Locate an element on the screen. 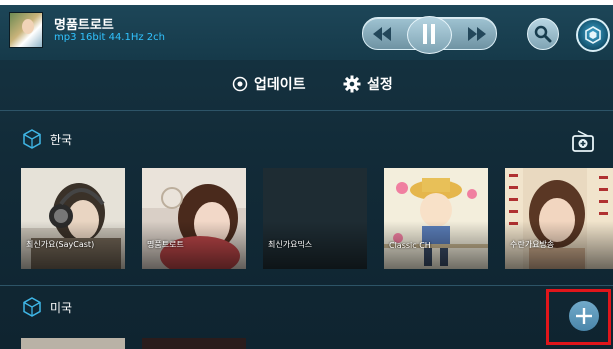 The width and height of the screenshot is (613, 349). section-title: 한국 is located at coordinates (61, 139).